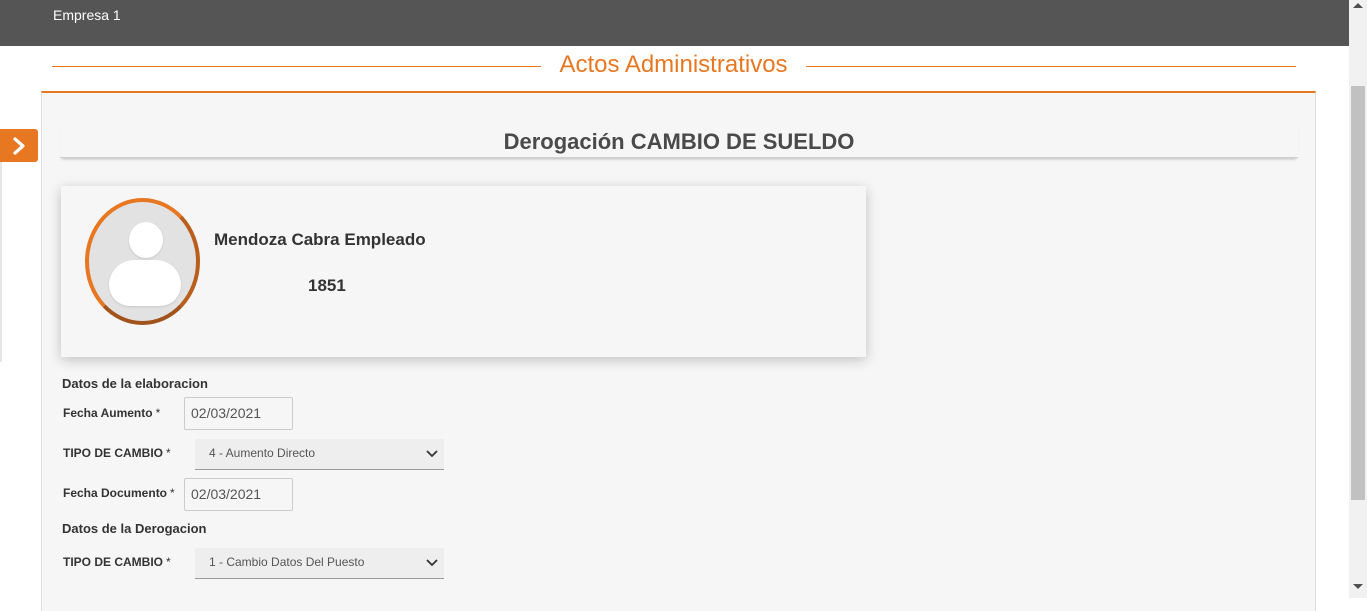 The width and height of the screenshot is (1367, 611). I want to click on section-title: Actos Administrativos, so click(673, 64).